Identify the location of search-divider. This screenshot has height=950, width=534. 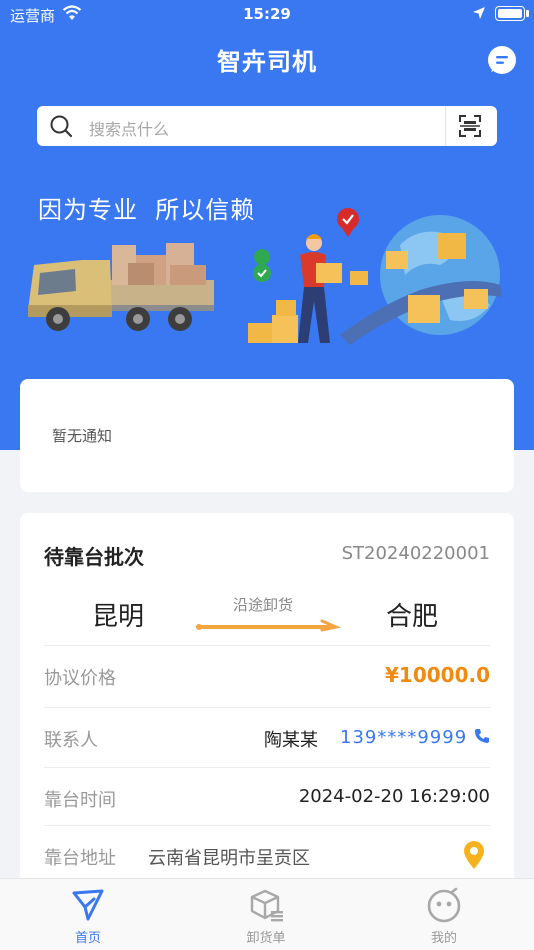
(445, 126).